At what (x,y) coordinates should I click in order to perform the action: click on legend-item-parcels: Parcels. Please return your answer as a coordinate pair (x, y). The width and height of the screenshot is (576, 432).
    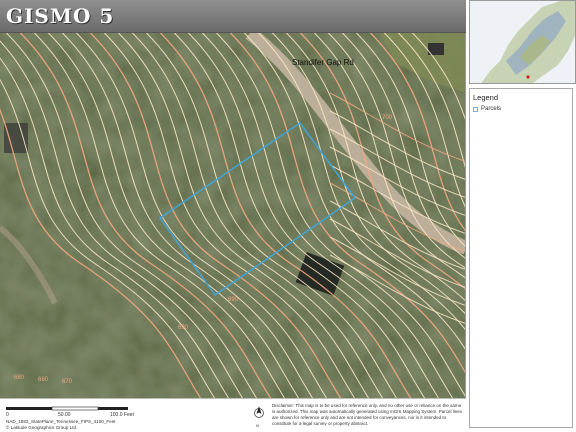
    Looking at the image, I should click on (487, 109).